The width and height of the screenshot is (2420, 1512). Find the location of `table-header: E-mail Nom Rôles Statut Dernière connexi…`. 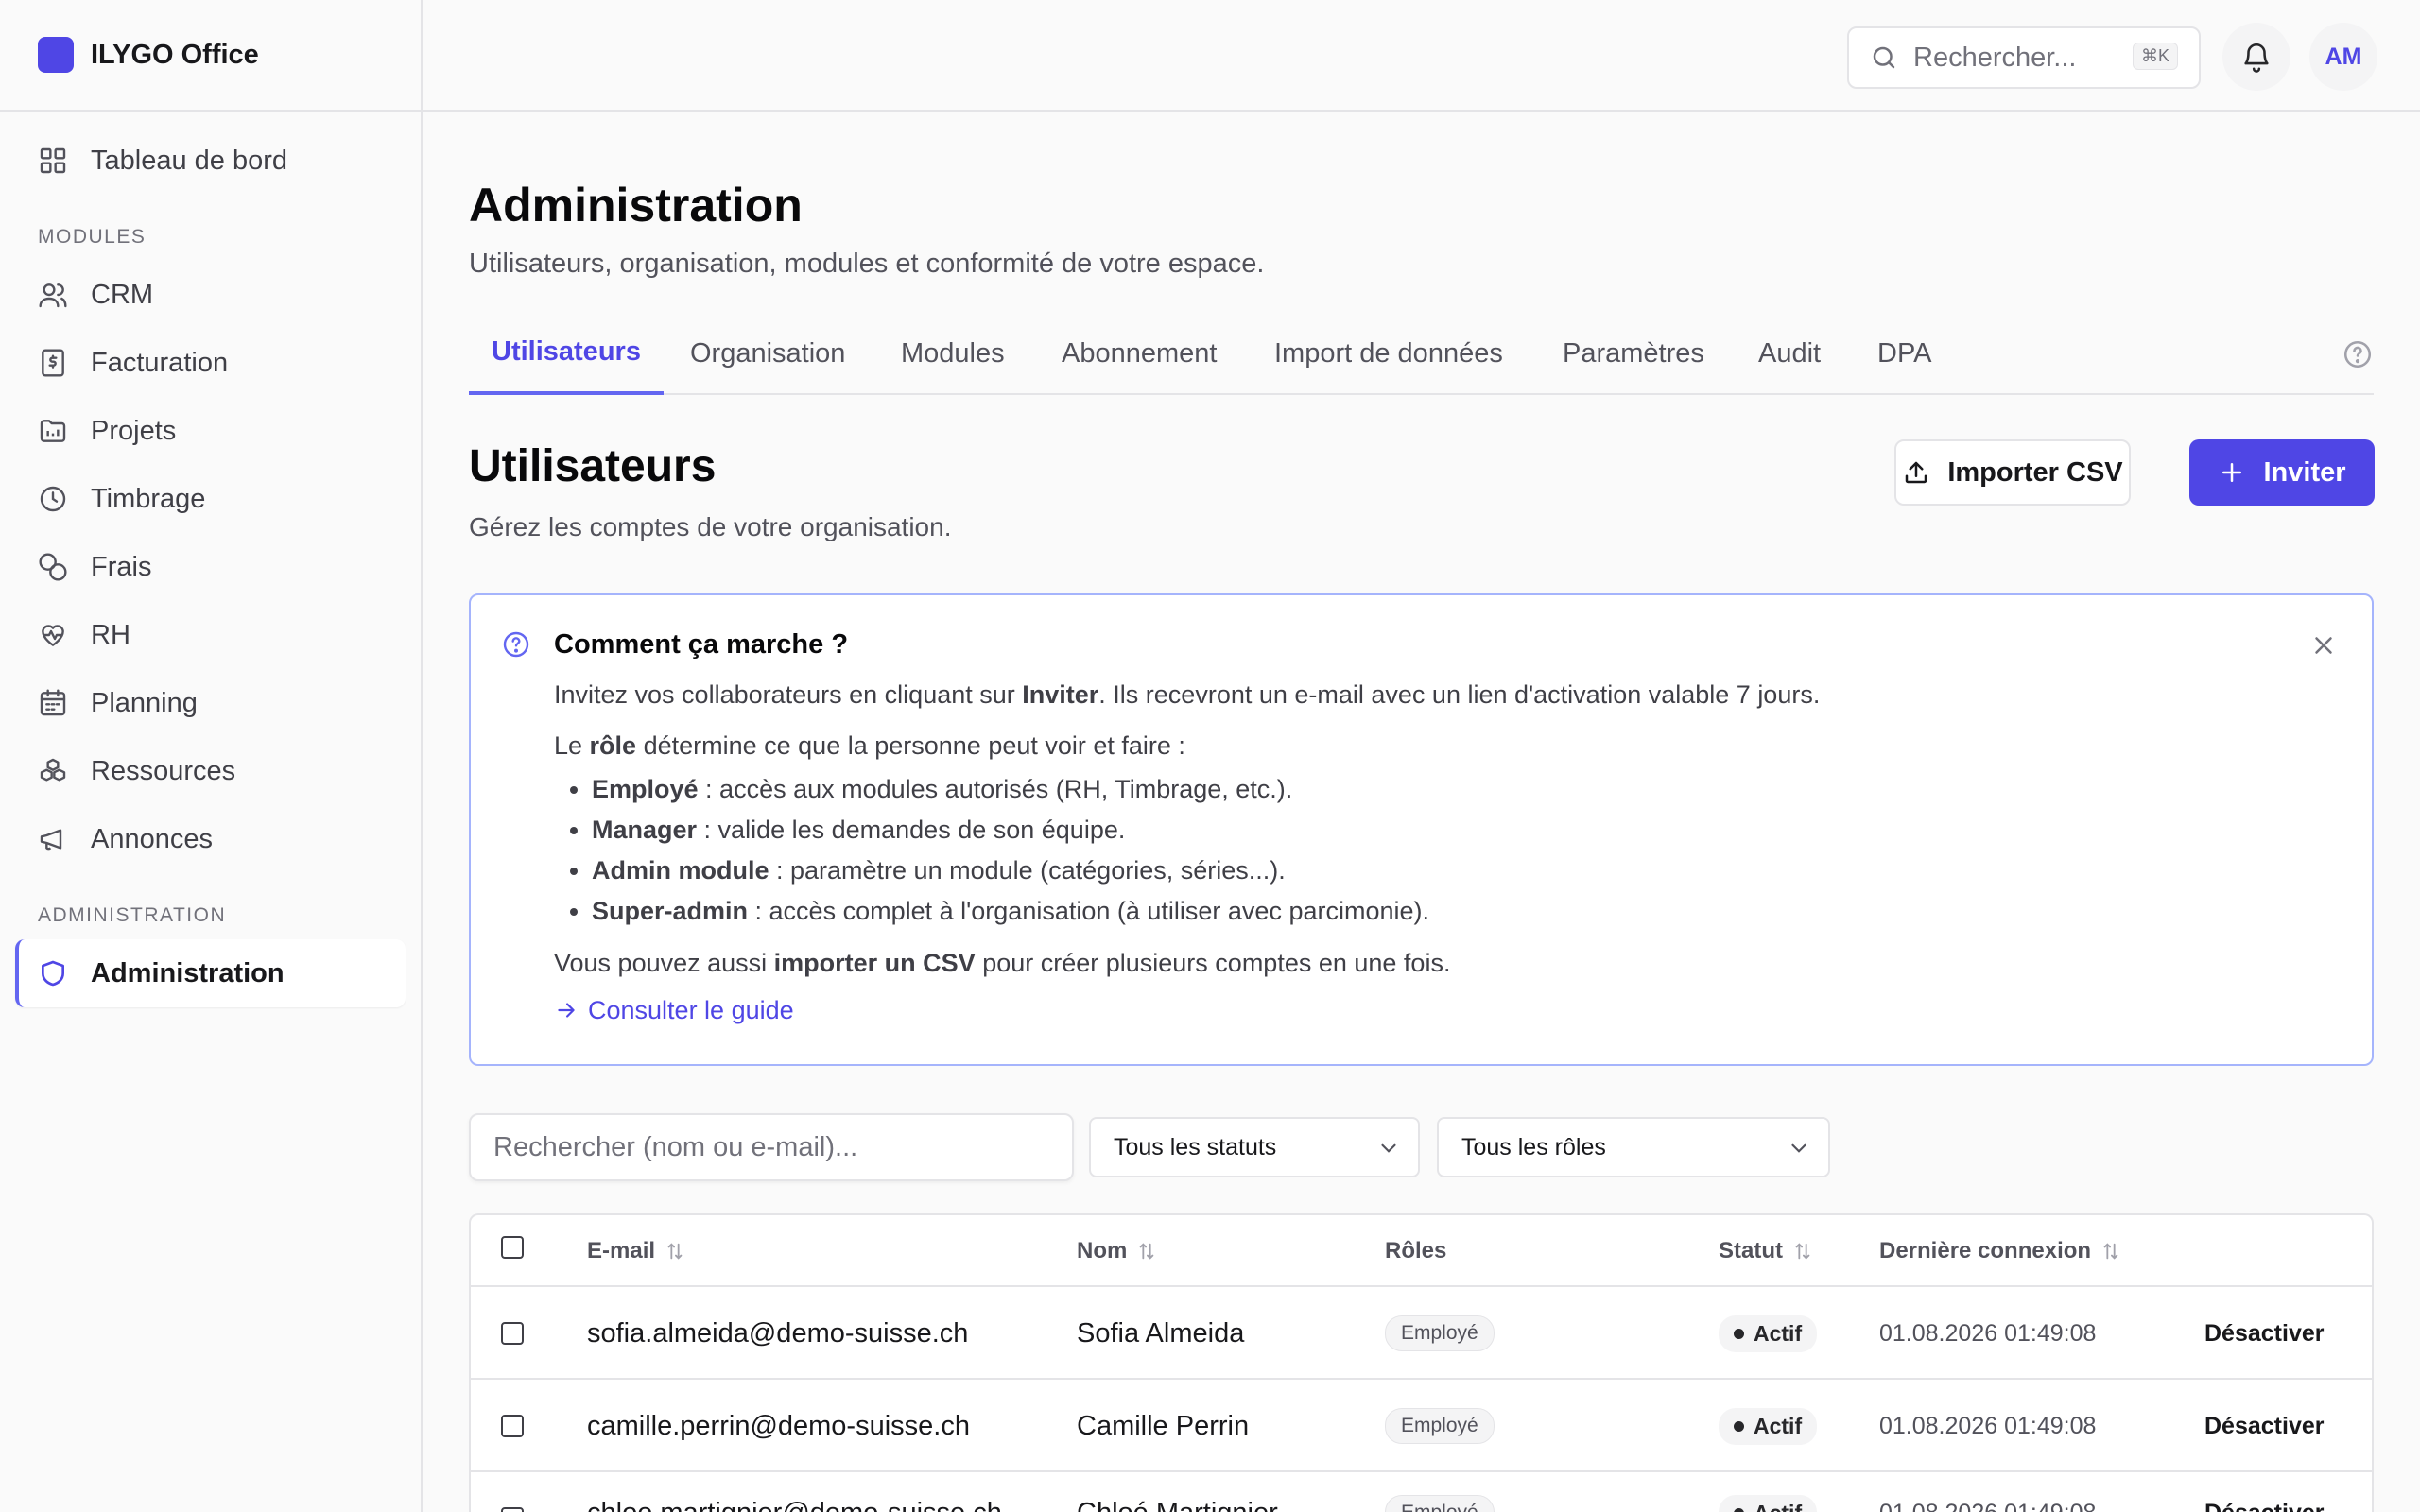

table-header: E-mail Nom Rôles Statut Dernière connexi… is located at coordinates (1421, 1251).